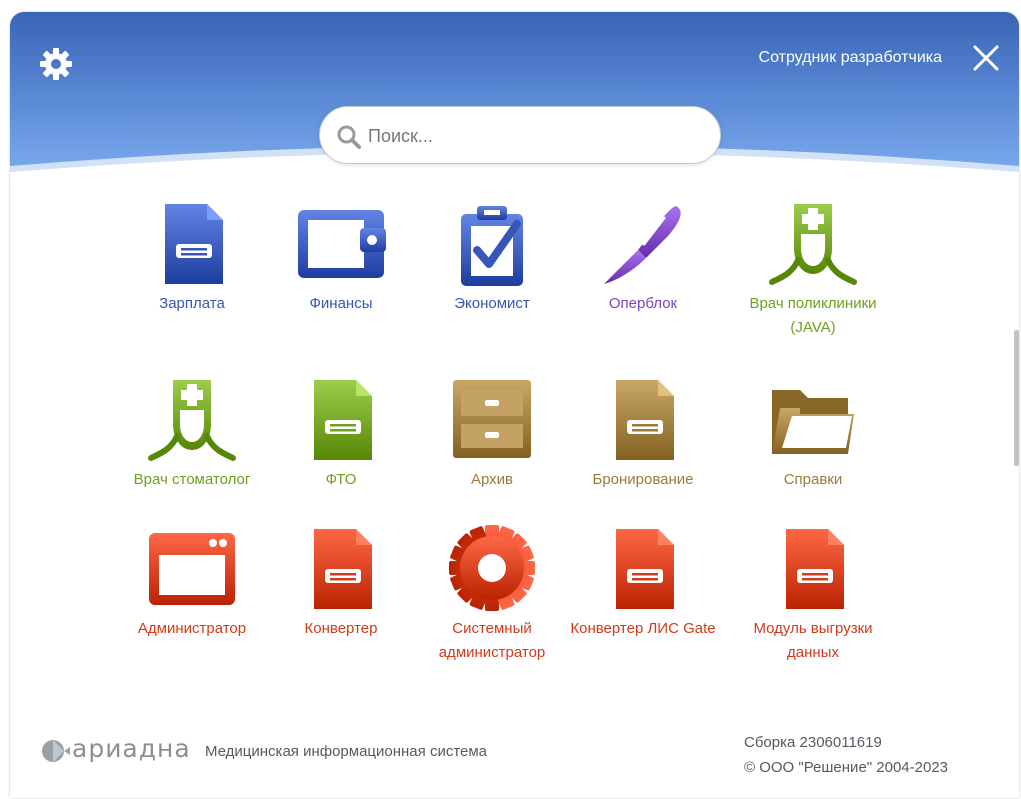 This screenshot has width=1021, height=799. I want to click on app-label: Зарплата, so click(192, 303).